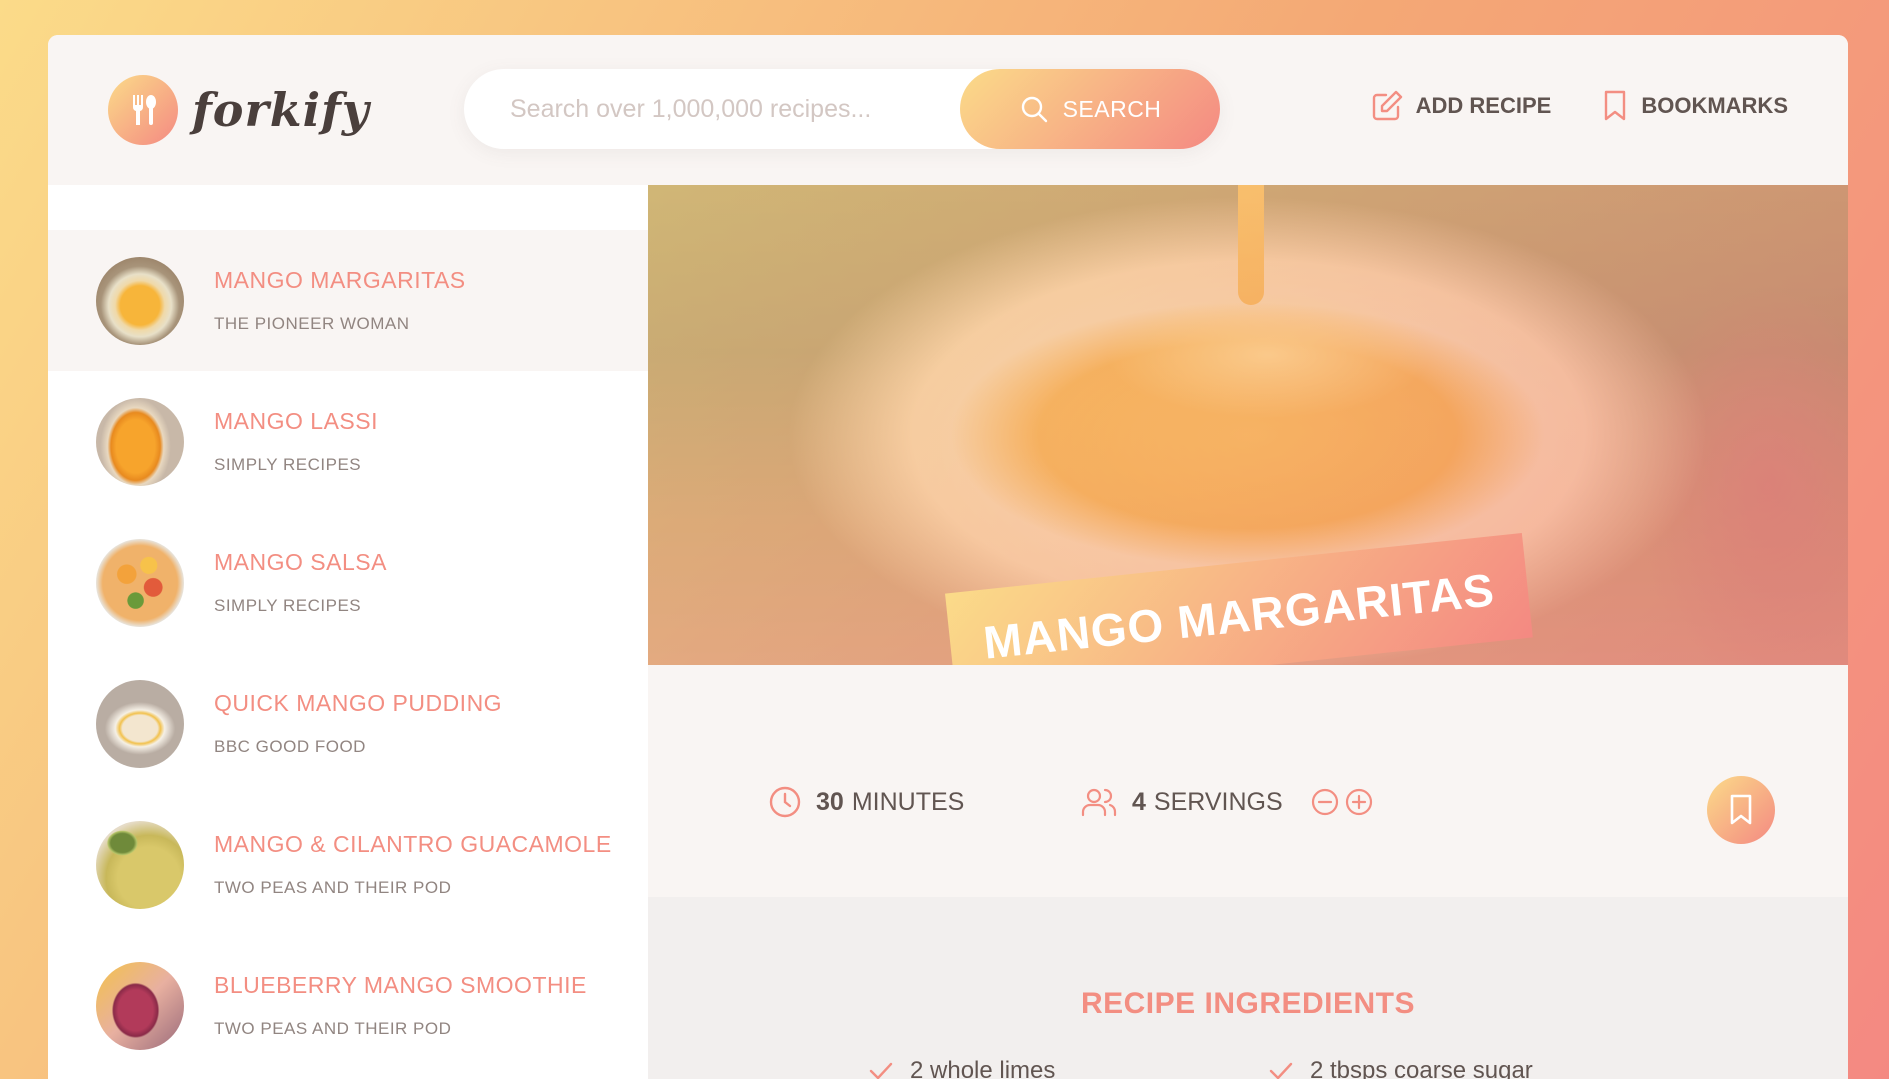  What do you see at coordinates (300, 562) in the screenshot?
I see `result-title: MANGO SALSA` at bounding box center [300, 562].